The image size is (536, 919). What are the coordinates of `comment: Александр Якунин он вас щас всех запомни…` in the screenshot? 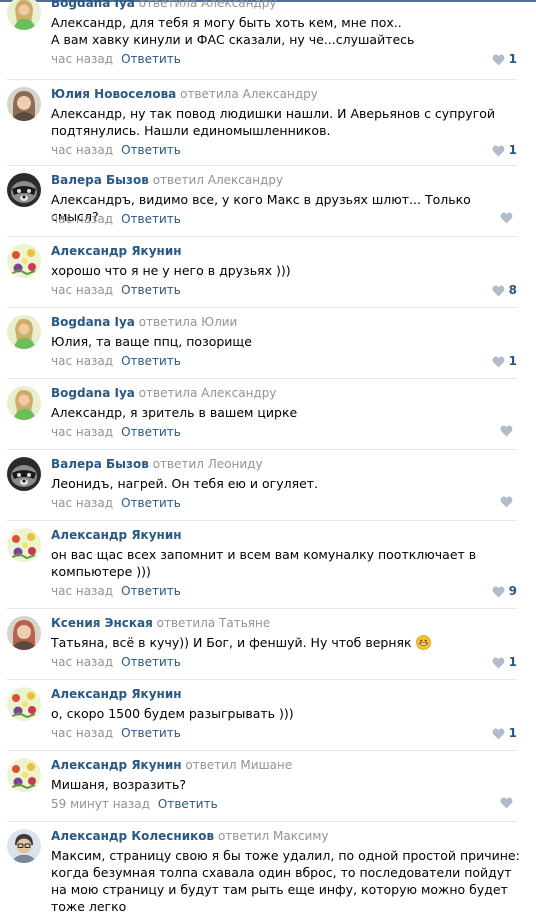 It's located at (268, 573).